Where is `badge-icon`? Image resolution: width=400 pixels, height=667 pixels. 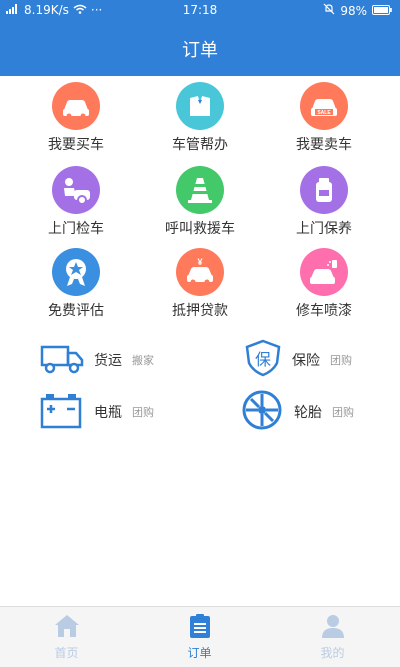 badge-icon is located at coordinates (76, 272).